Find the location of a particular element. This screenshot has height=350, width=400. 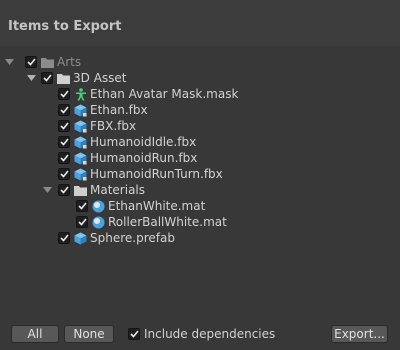

tree-item-ethan-avatar-mask: Ethan Avatar Mask.mask is located at coordinates (200, 94).